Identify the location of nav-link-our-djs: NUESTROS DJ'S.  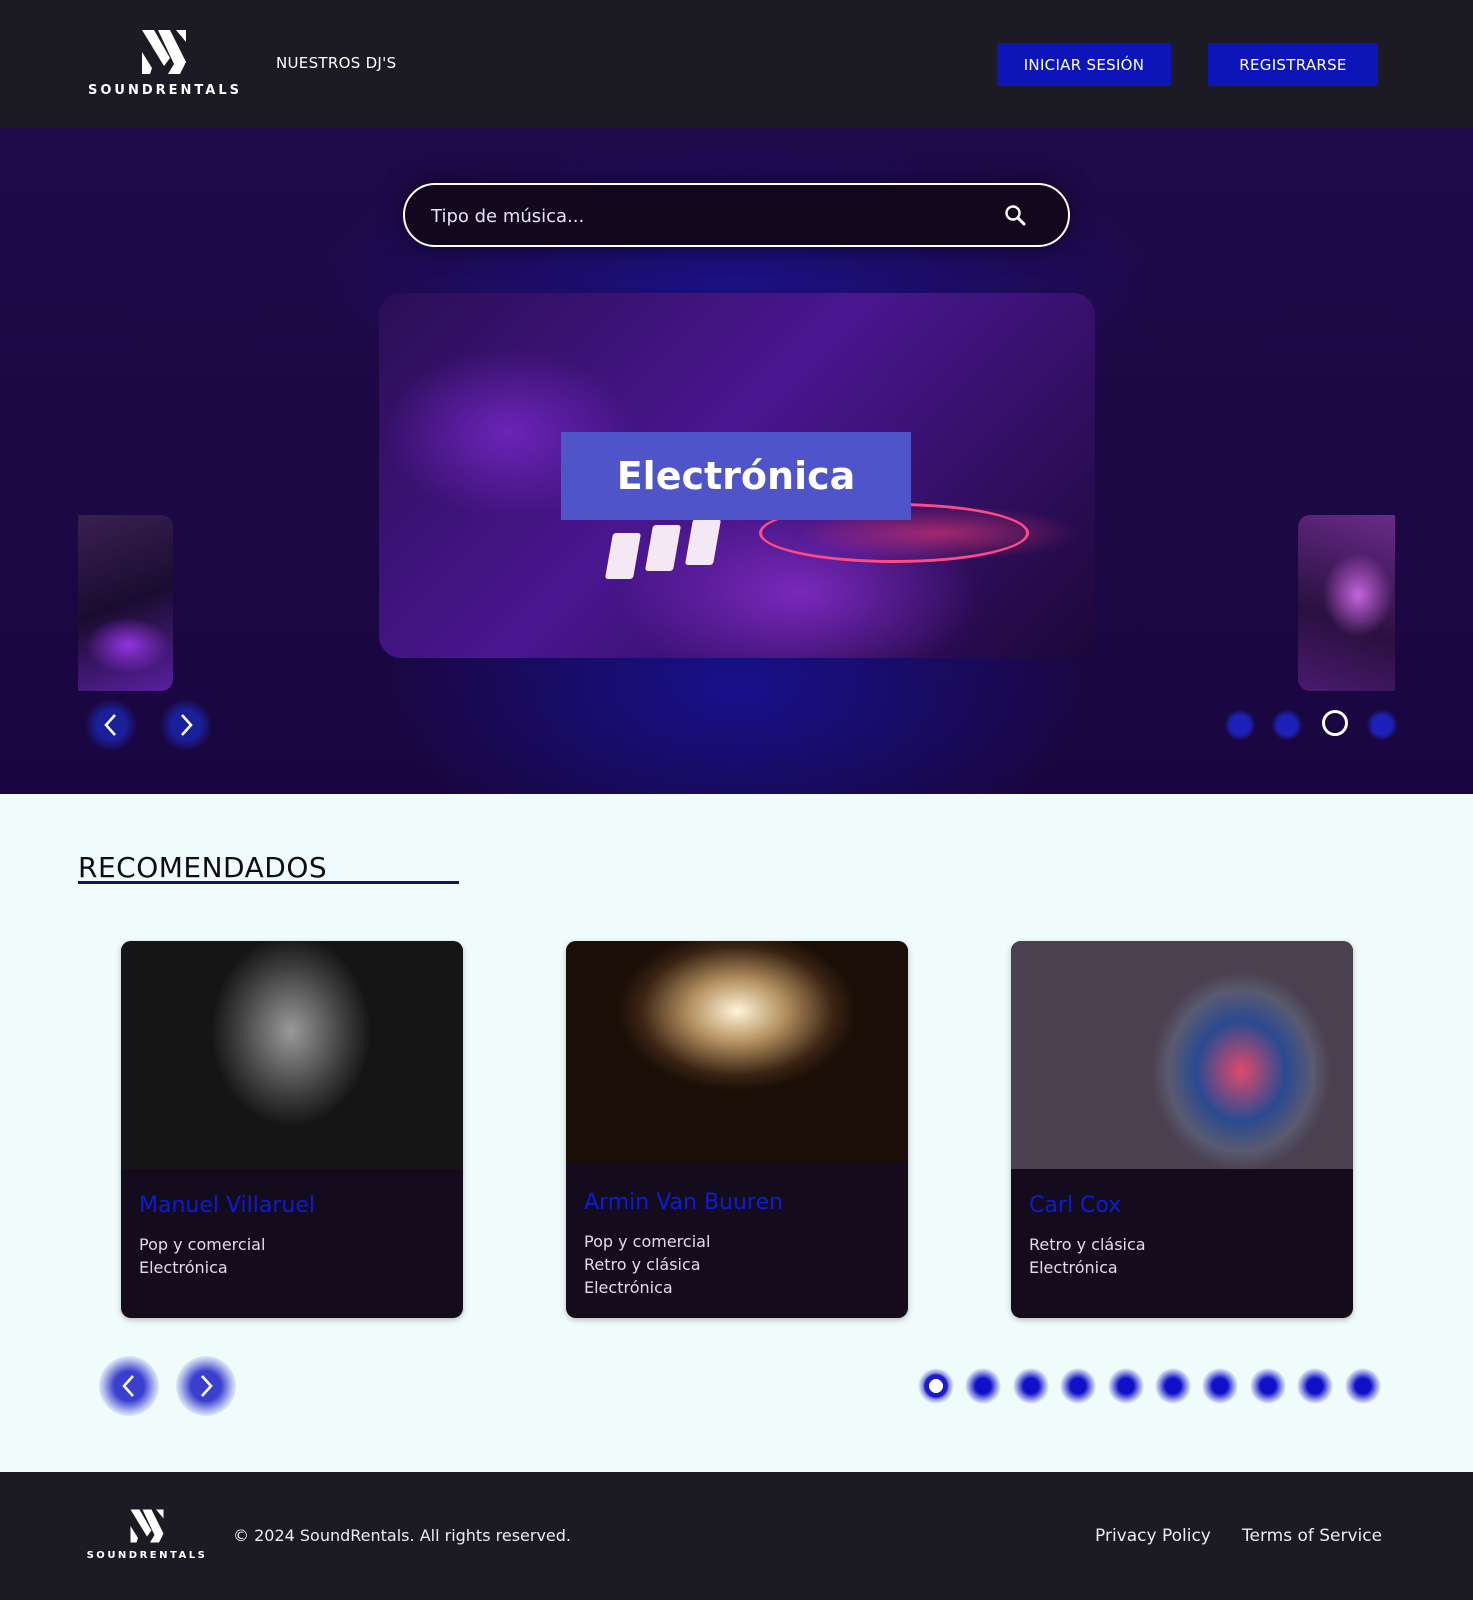
(336, 63).